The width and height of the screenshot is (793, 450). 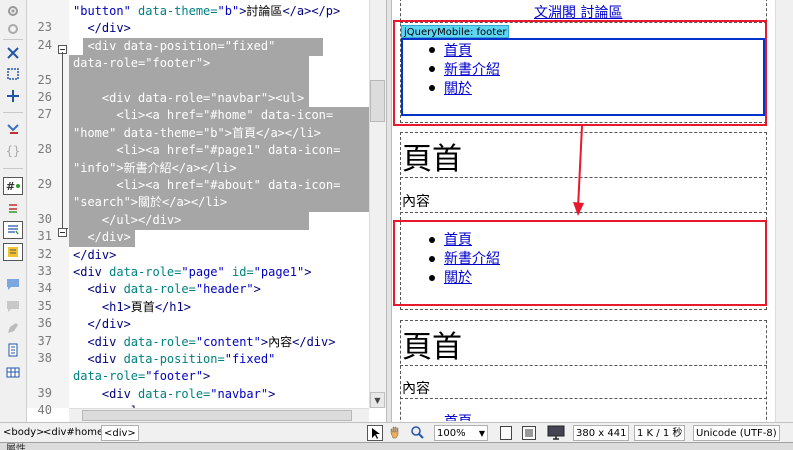 What do you see at coordinates (13, 29) in the screenshot?
I see `settings-icon` at bounding box center [13, 29].